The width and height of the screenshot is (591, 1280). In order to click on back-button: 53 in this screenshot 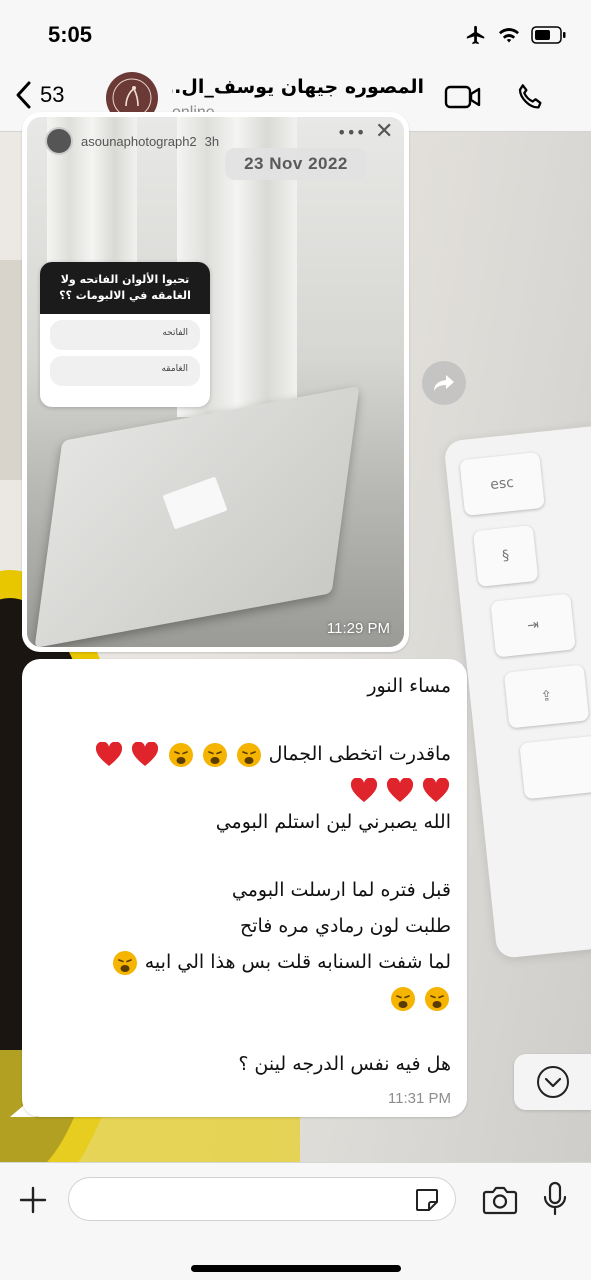, I will do `click(39, 95)`.